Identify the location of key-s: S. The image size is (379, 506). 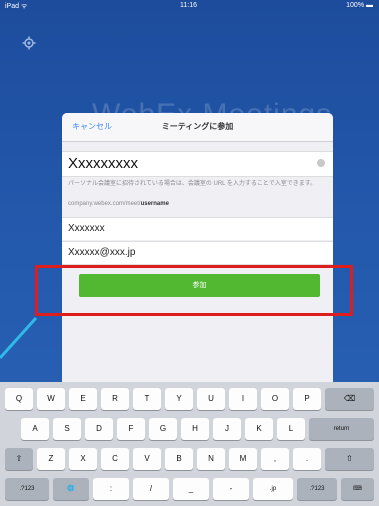
(67, 429).